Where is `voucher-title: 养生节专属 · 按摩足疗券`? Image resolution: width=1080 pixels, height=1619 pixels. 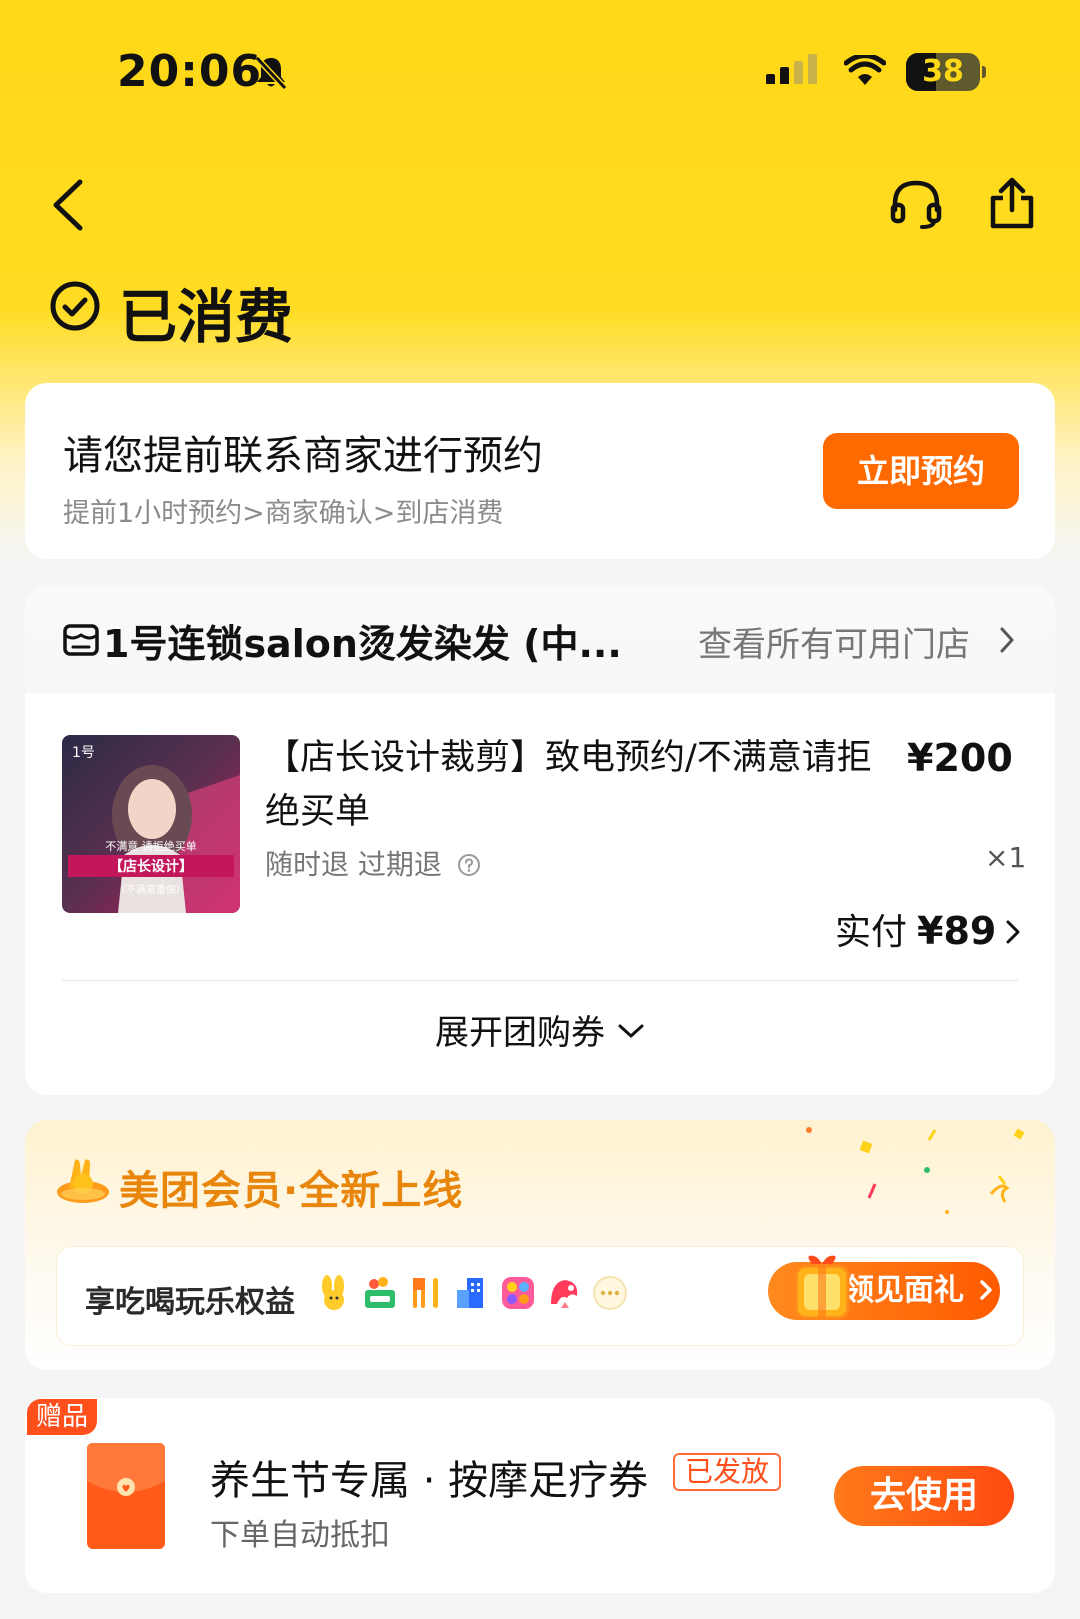 voucher-title: 养生节专属 · 按摩足疗券 is located at coordinates (429, 1481).